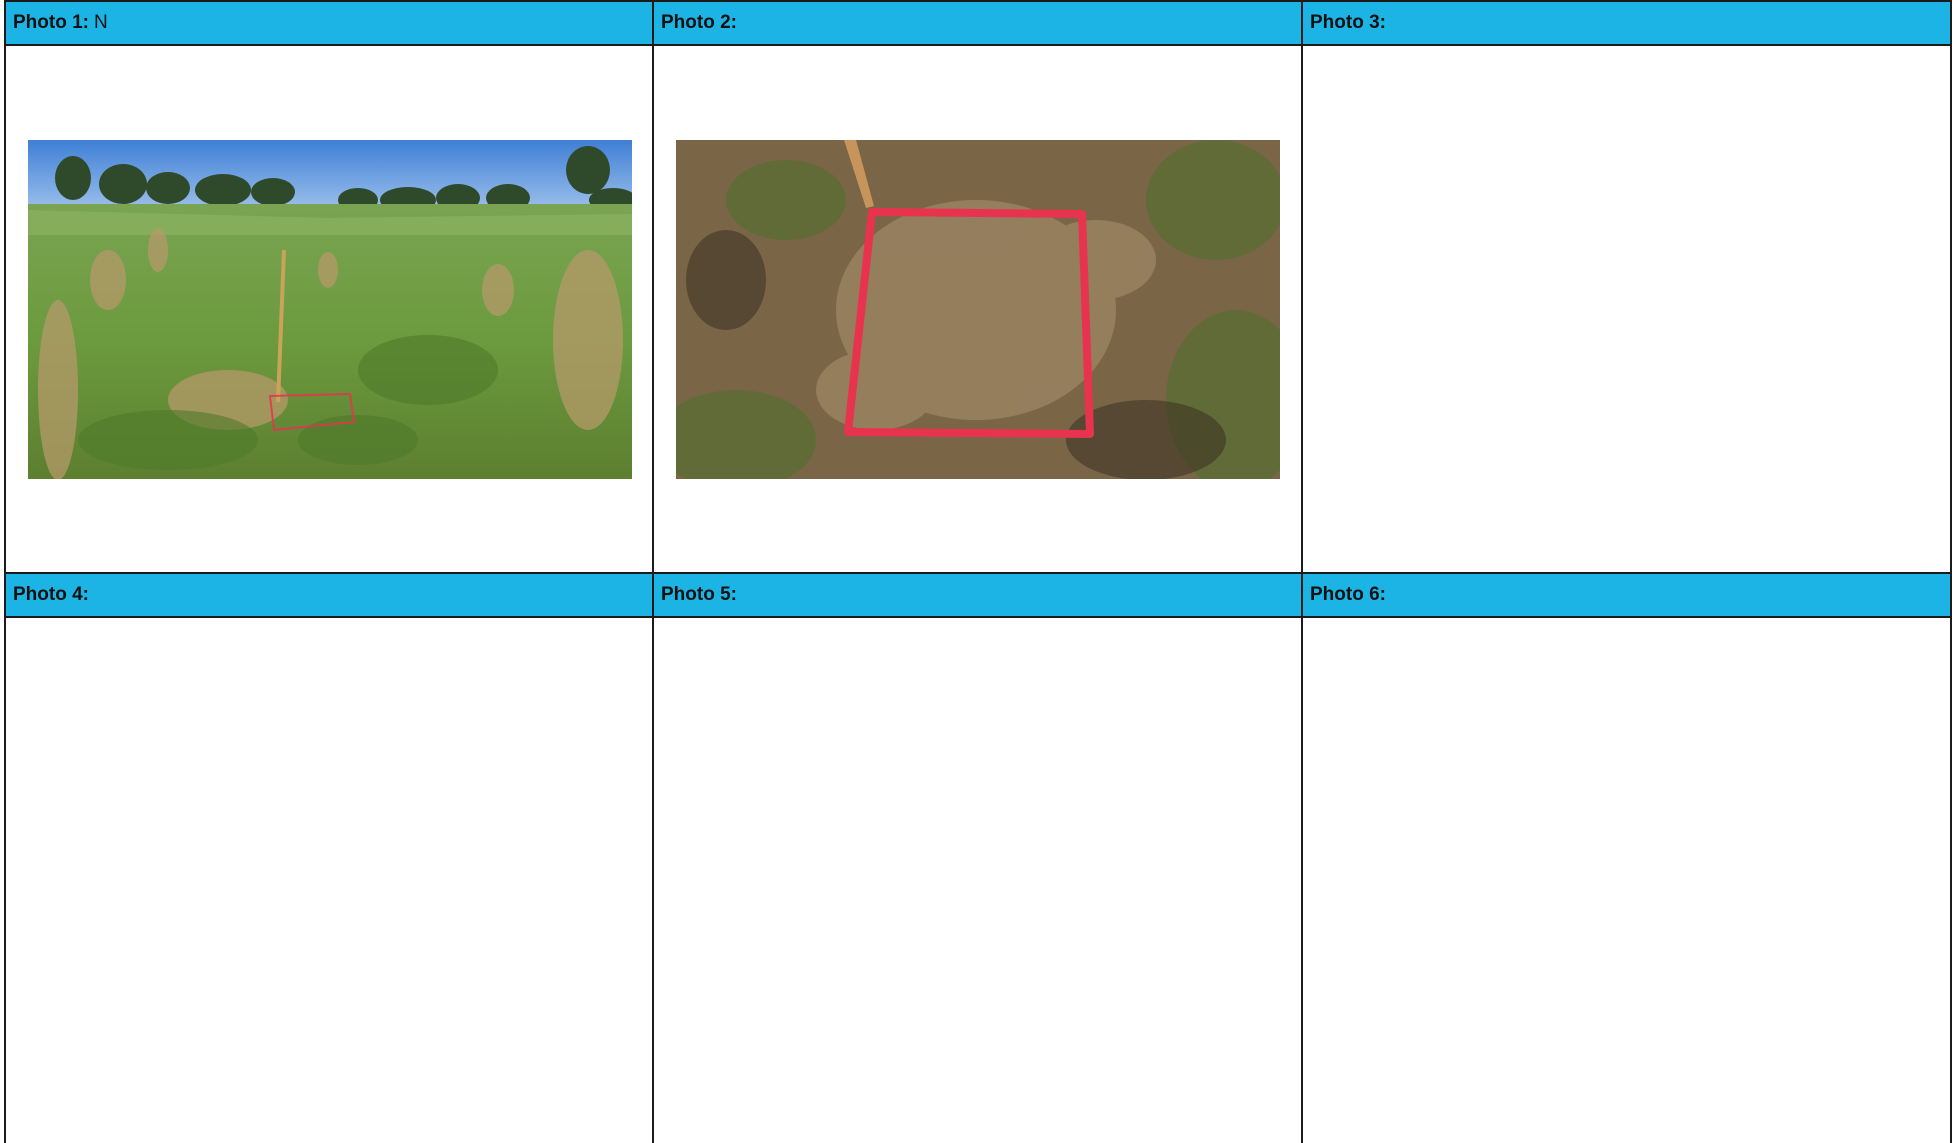 The image size is (1959, 1143). I want to click on photo-label-5: Photo 5:, so click(699, 594).